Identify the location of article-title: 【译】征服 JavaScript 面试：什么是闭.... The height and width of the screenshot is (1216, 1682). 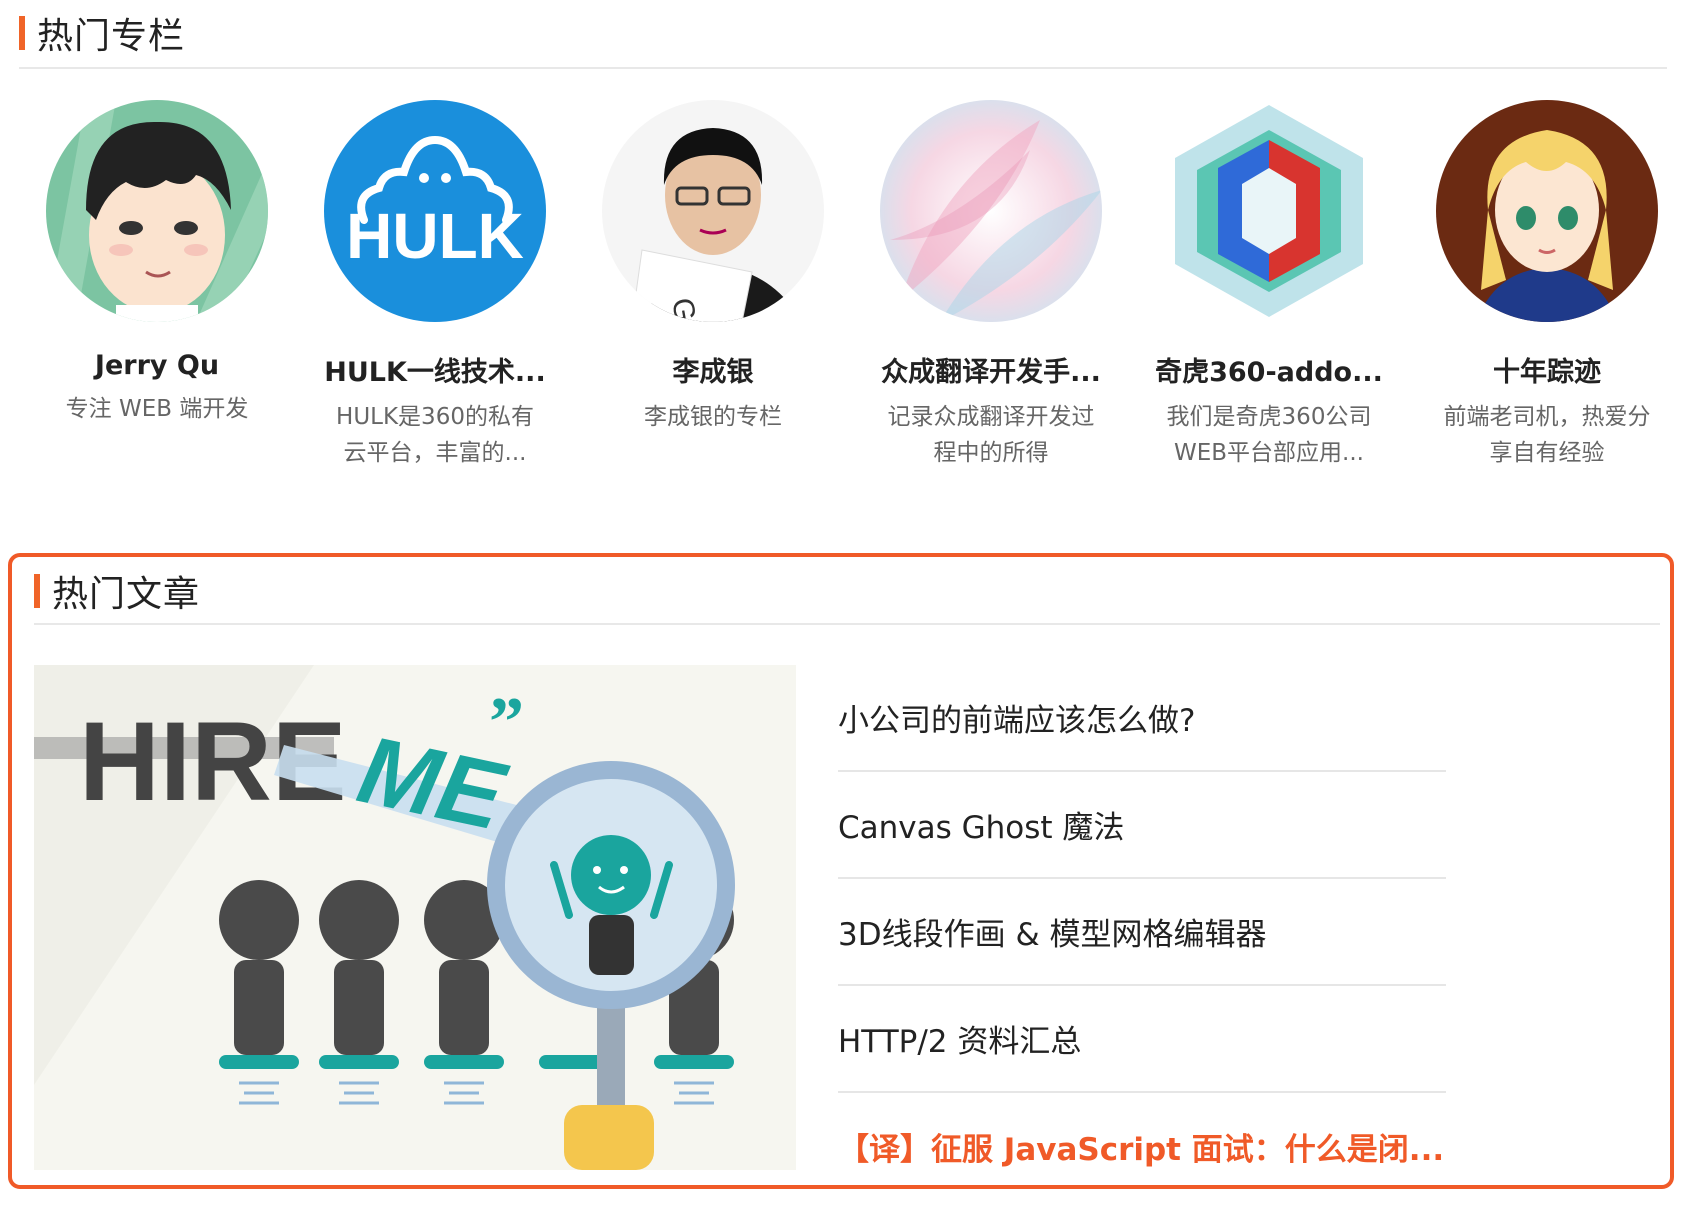
(1141, 1146).